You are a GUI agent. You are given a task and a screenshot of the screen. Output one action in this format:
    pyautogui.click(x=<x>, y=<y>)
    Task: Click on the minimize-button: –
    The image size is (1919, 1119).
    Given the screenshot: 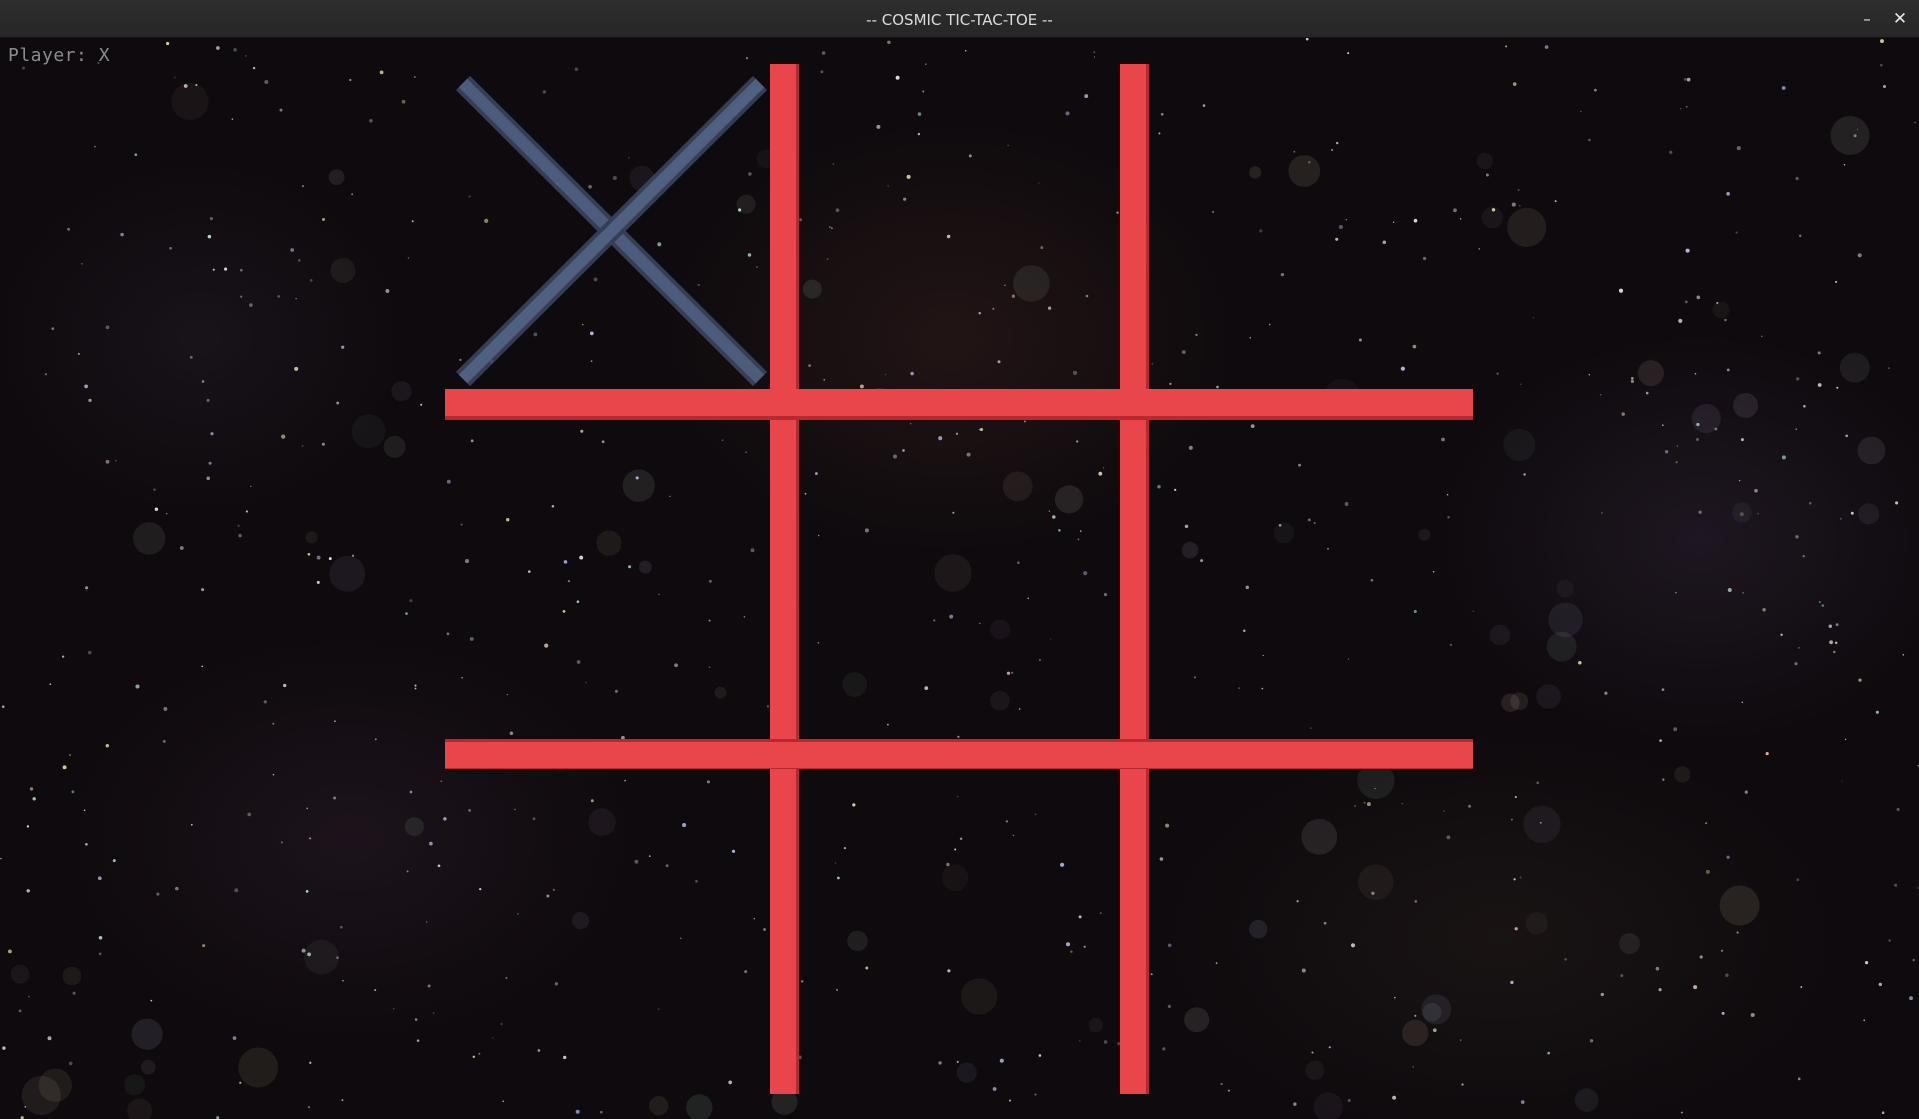 What is the action you would take?
    pyautogui.click(x=1867, y=19)
    